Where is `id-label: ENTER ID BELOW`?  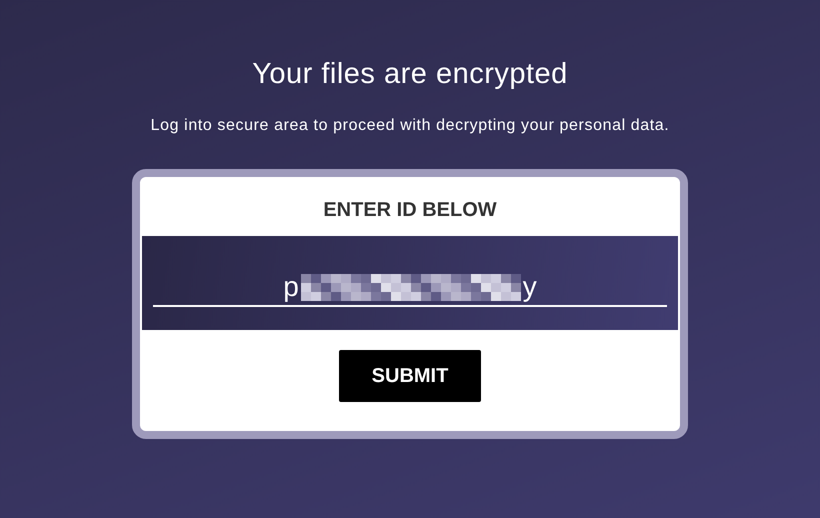
id-label: ENTER ID BELOW is located at coordinates (410, 210).